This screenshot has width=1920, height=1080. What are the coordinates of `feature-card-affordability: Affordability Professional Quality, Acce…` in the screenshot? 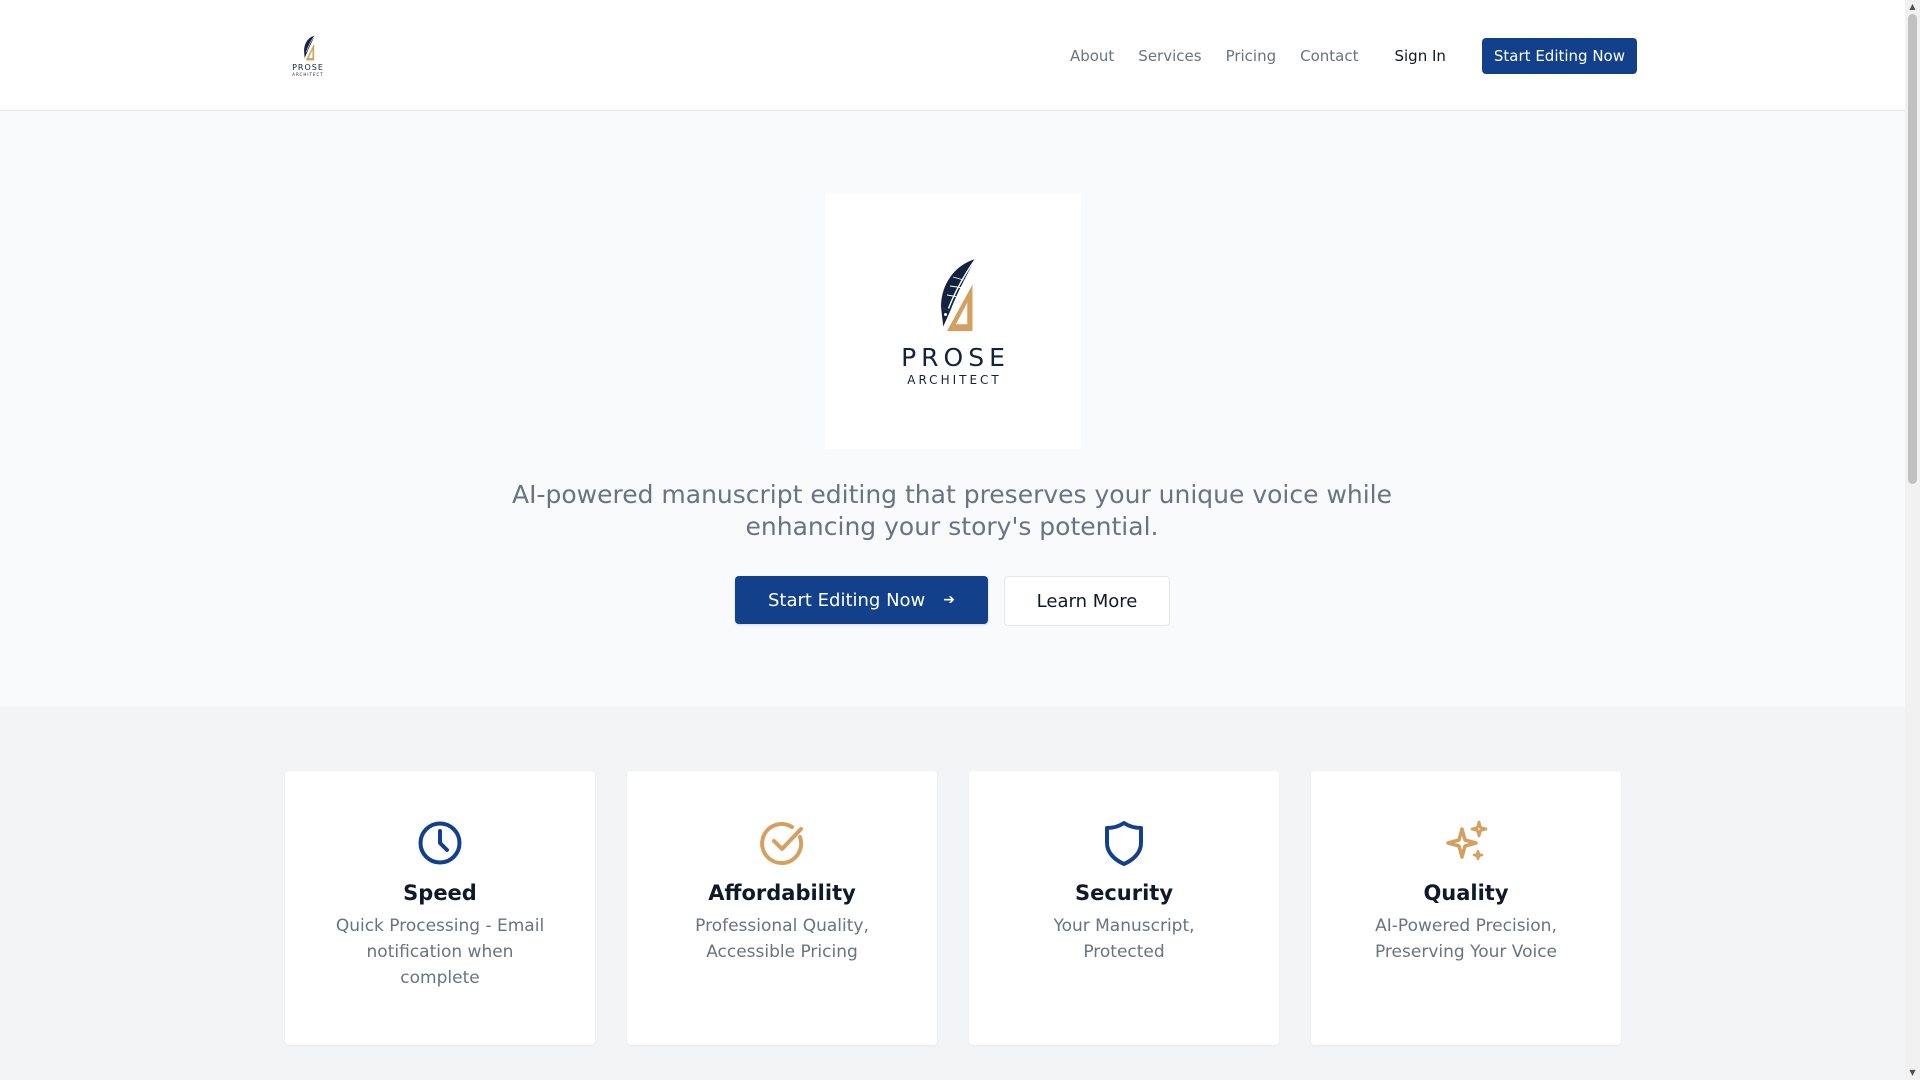 It's located at (782, 908).